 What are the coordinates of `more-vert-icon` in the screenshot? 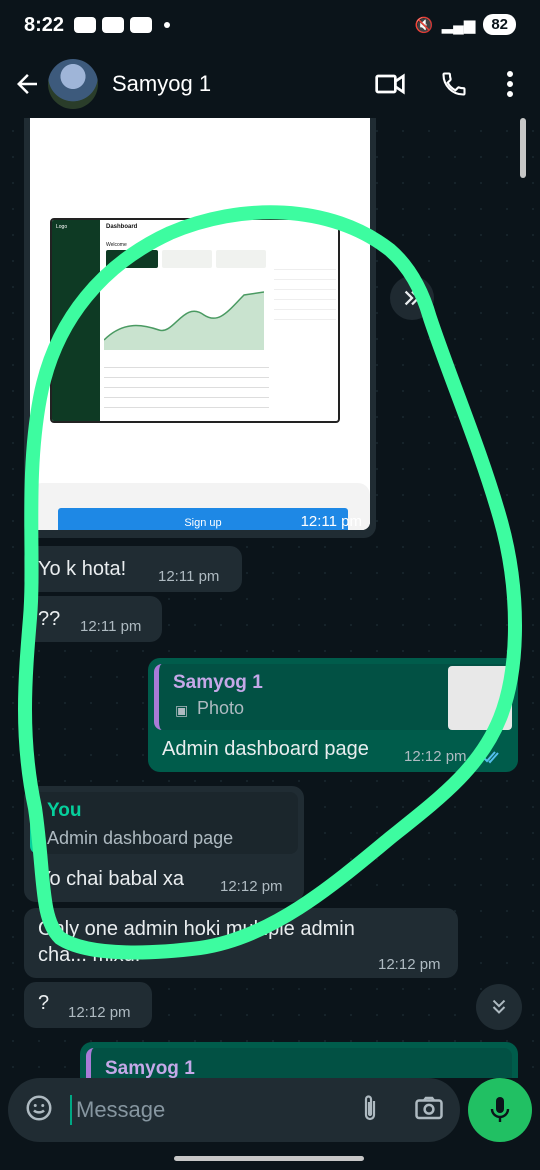 It's located at (510, 84).